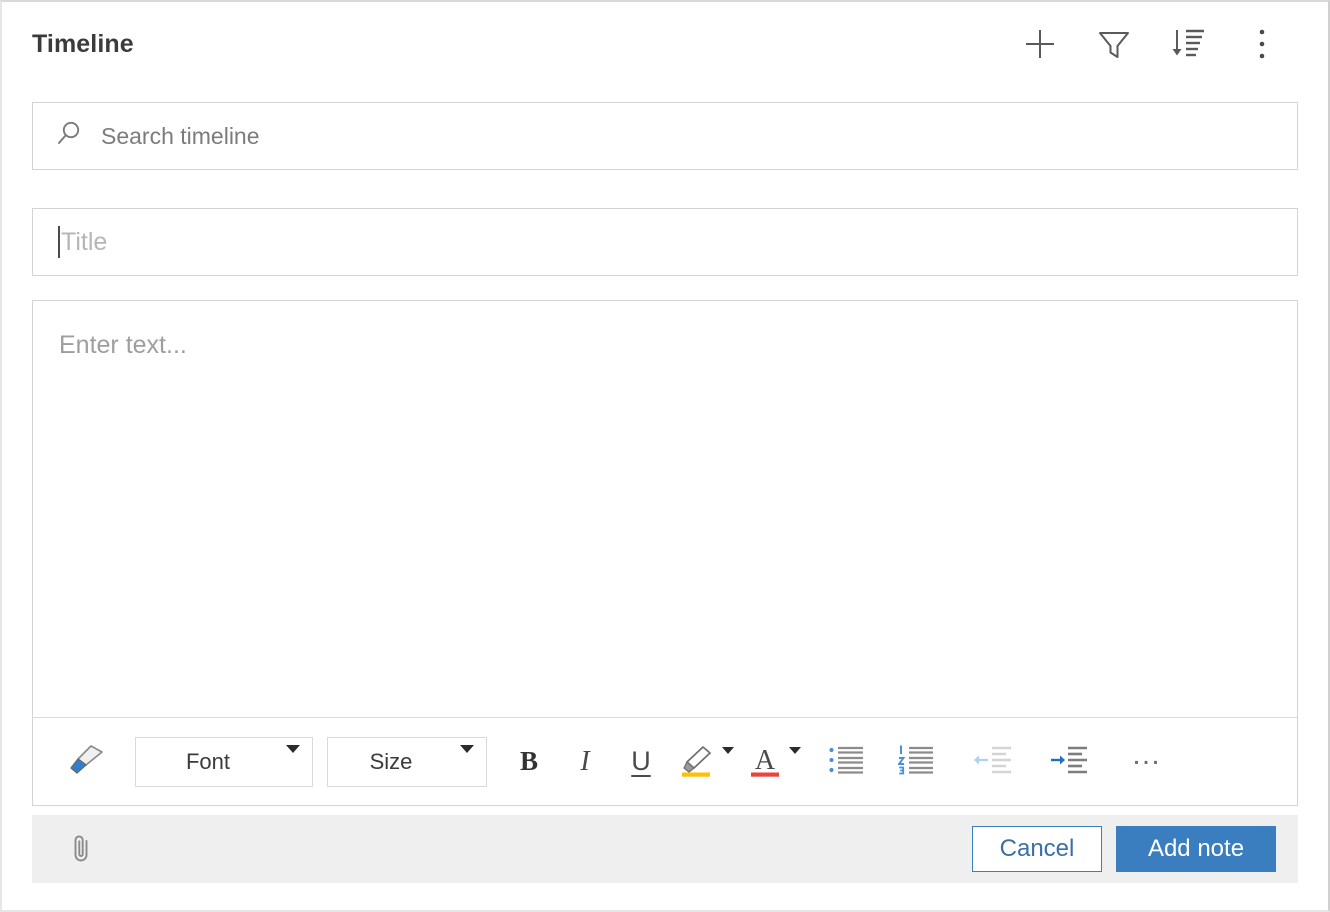 The height and width of the screenshot is (912, 1330). Describe the element at coordinates (650, 242) in the screenshot. I see `title-input` at that location.